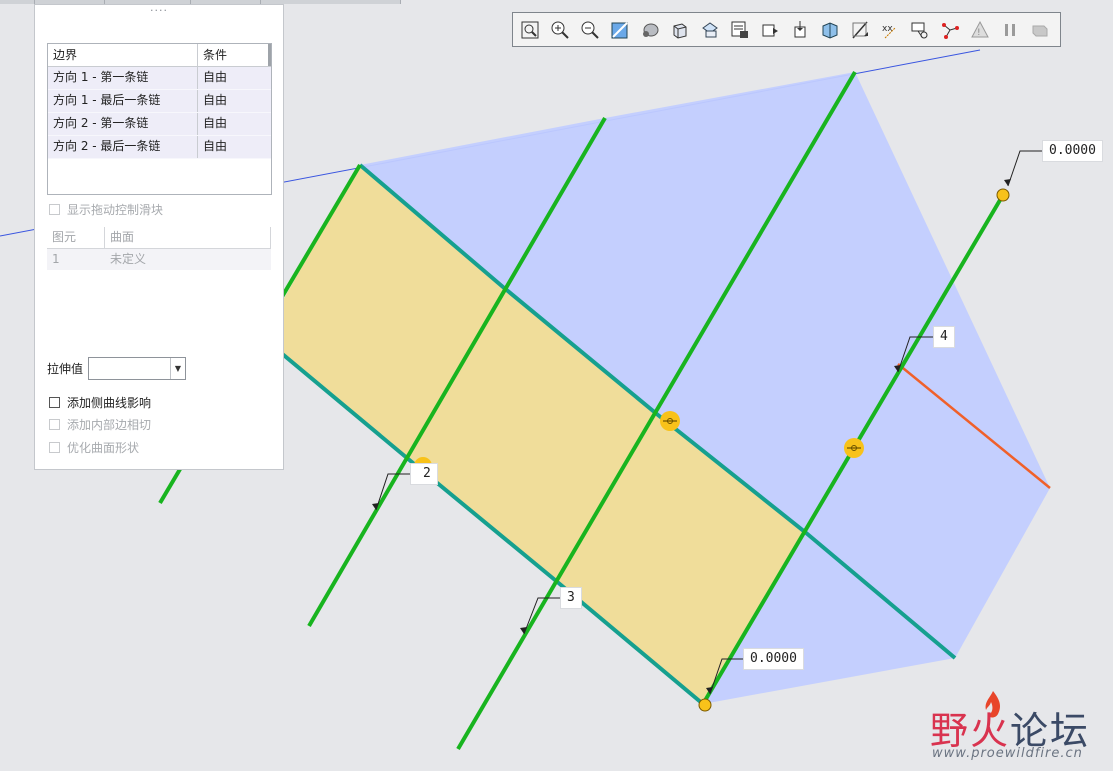 The width and height of the screenshot is (1113, 771). Describe the element at coordinates (1072, 151) in the screenshot. I see `dimension-top-right: 0.0000` at that location.